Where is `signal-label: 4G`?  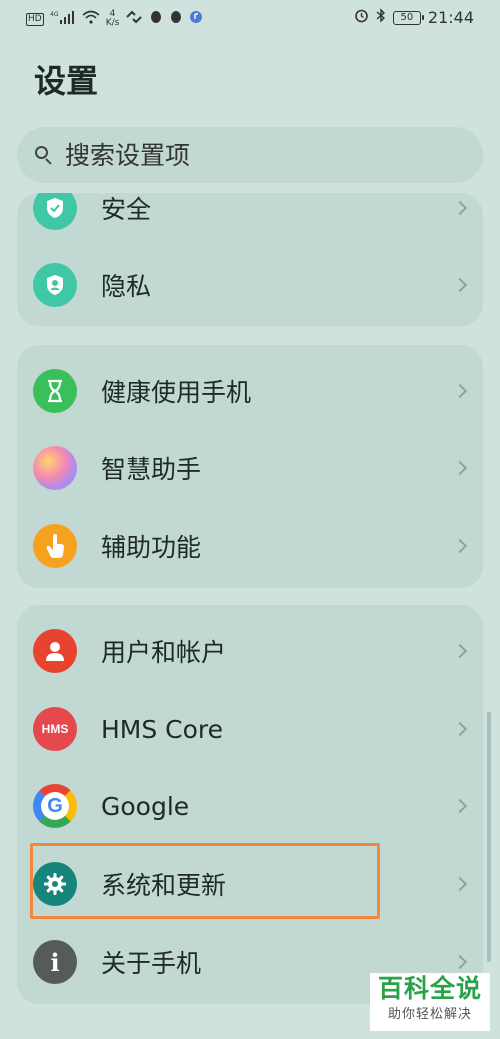 signal-label: 4G is located at coordinates (54, 14).